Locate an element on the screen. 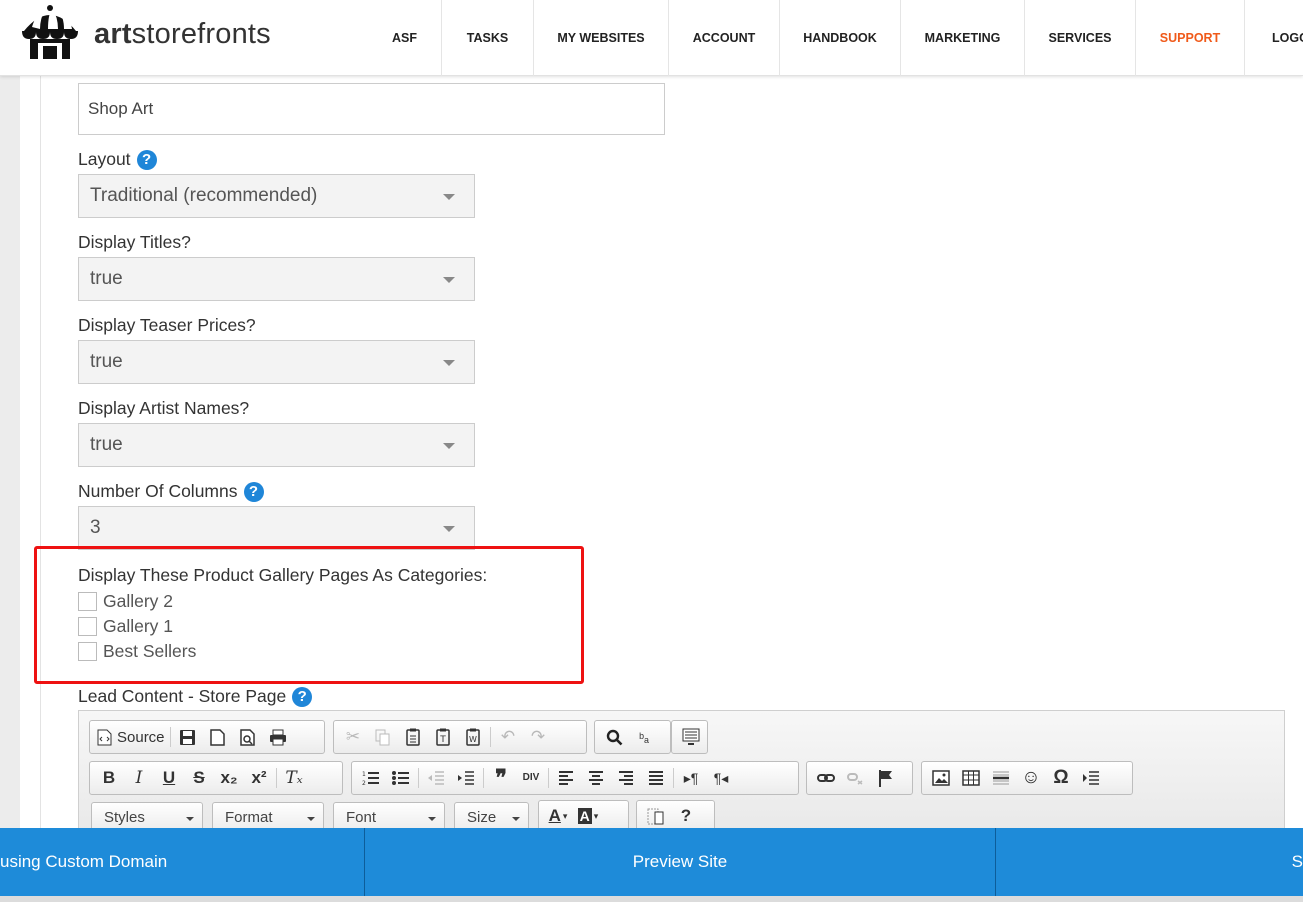  superscript-button: x² is located at coordinates (259, 778).